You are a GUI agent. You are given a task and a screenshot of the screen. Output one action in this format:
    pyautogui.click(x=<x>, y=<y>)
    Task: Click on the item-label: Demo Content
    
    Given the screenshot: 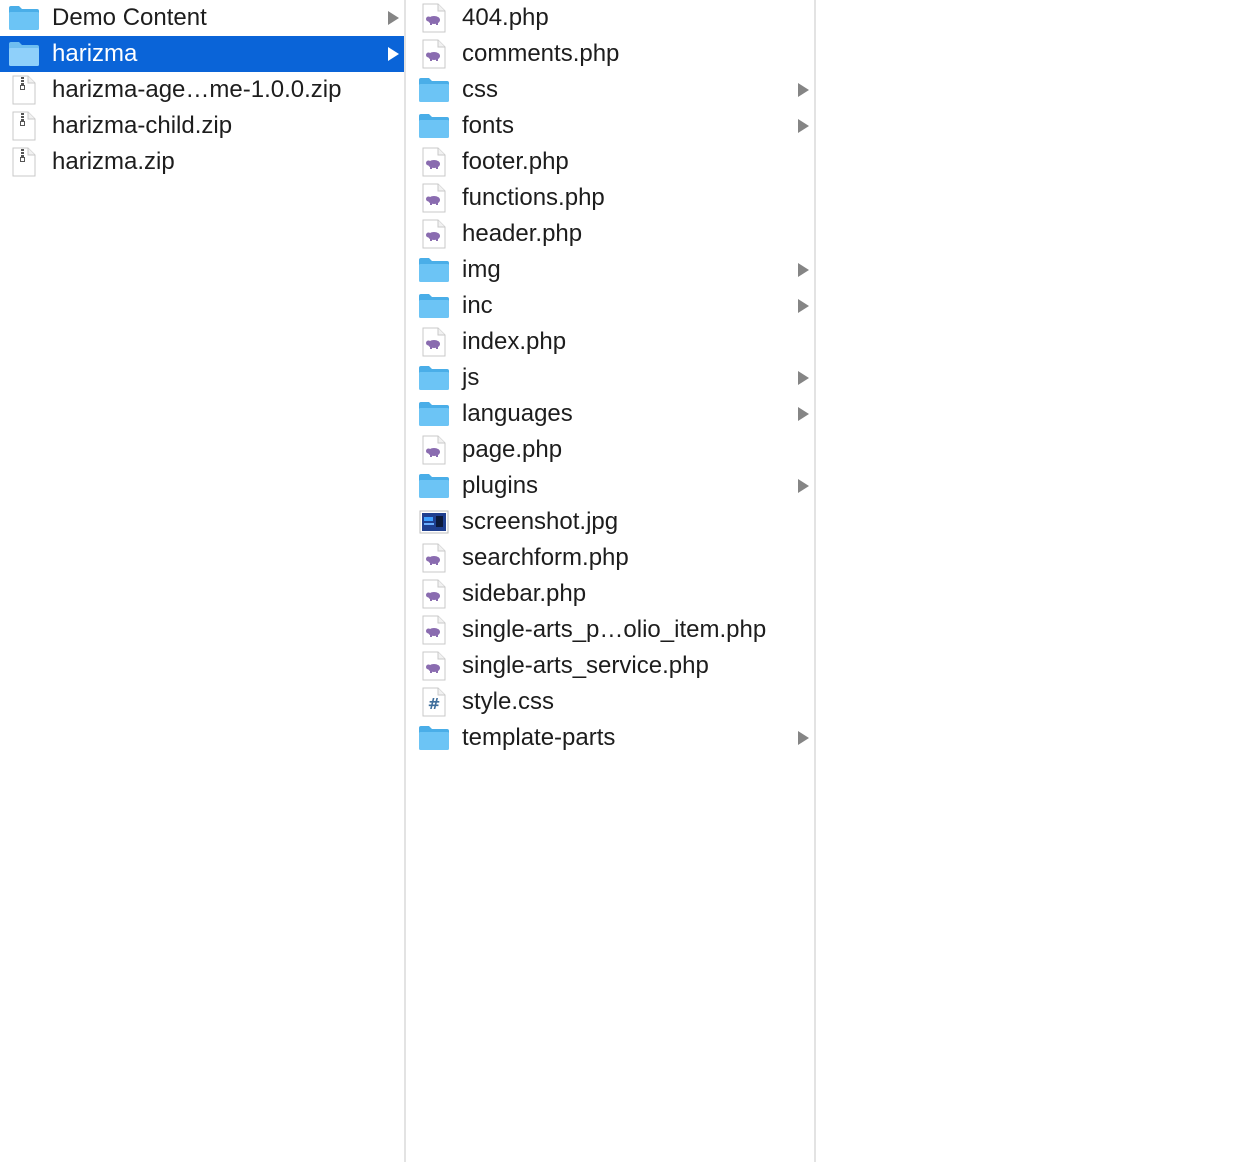 What is the action you would take?
    pyautogui.click(x=129, y=17)
    